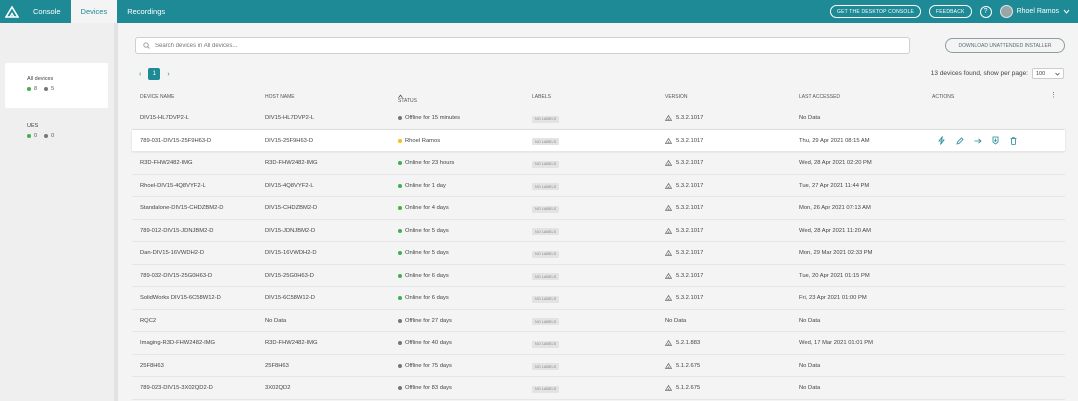  What do you see at coordinates (164, 118) in the screenshot?
I see `device-name-cell: DIV15-HL7DVP2-L` at bounding box center [164, 118].